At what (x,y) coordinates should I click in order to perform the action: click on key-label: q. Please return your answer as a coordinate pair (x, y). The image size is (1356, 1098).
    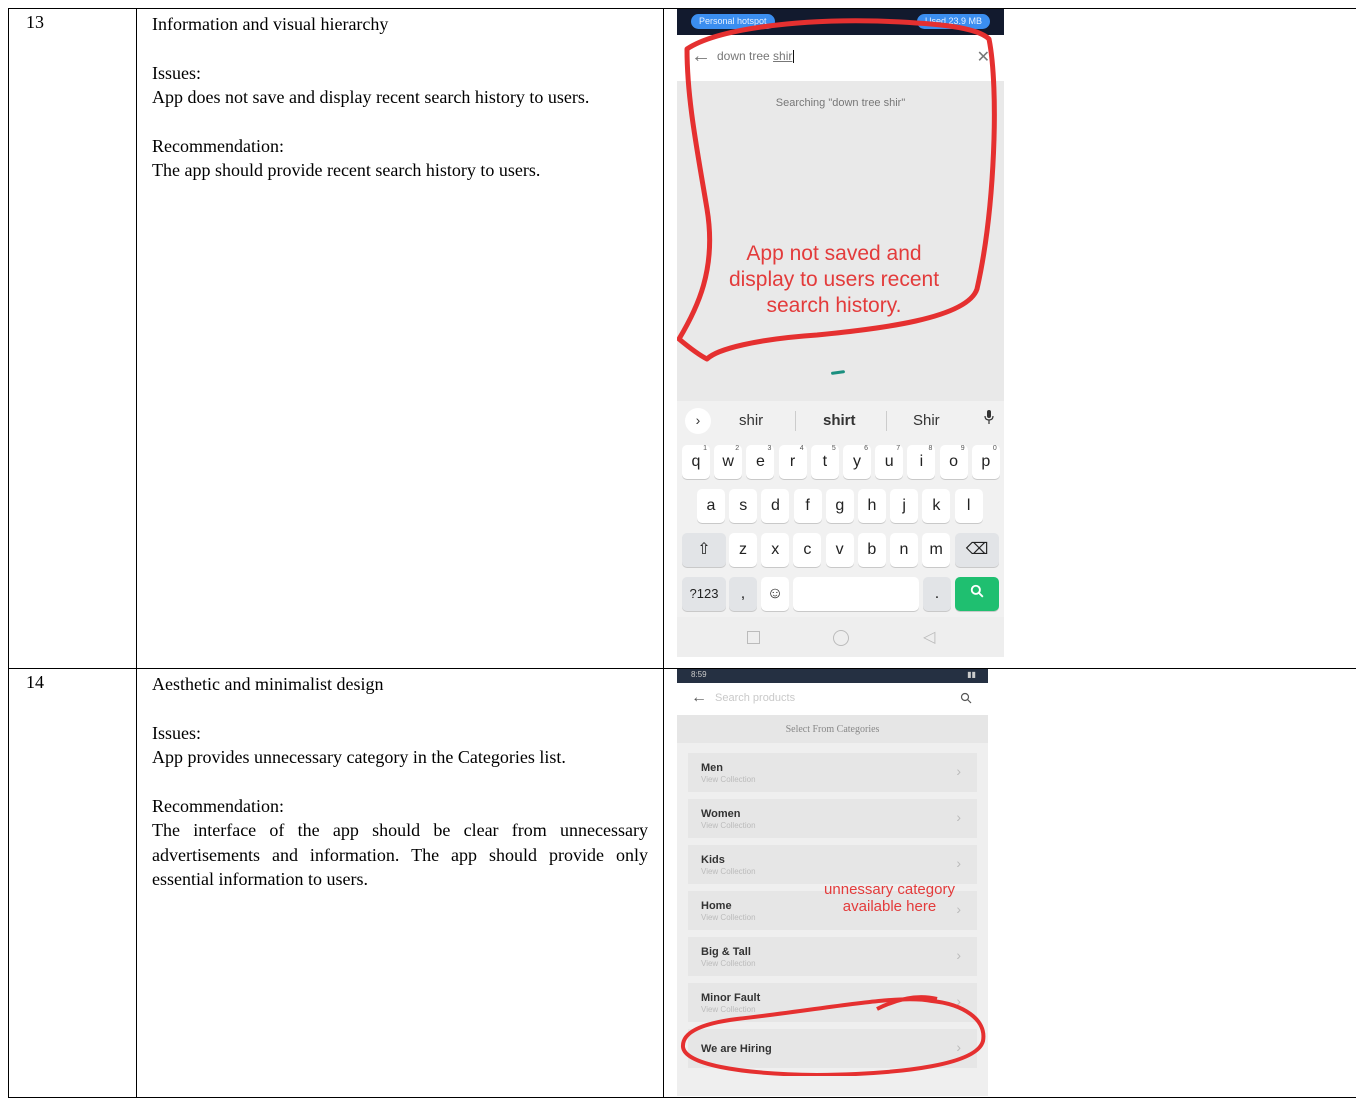
    Looking at the image, I should click on (696, 461).